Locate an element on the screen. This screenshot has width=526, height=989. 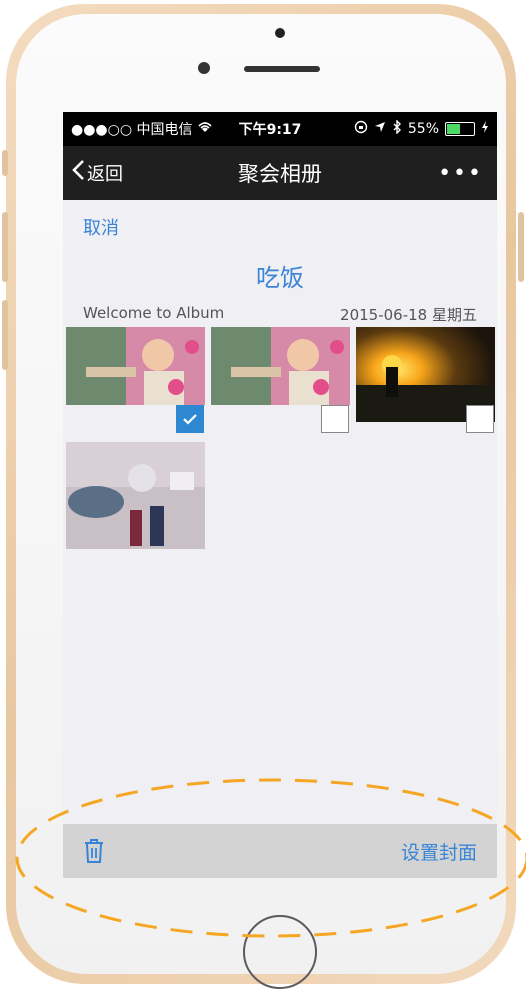
album-title: 吃饭 is located at coordinates (280, 278).